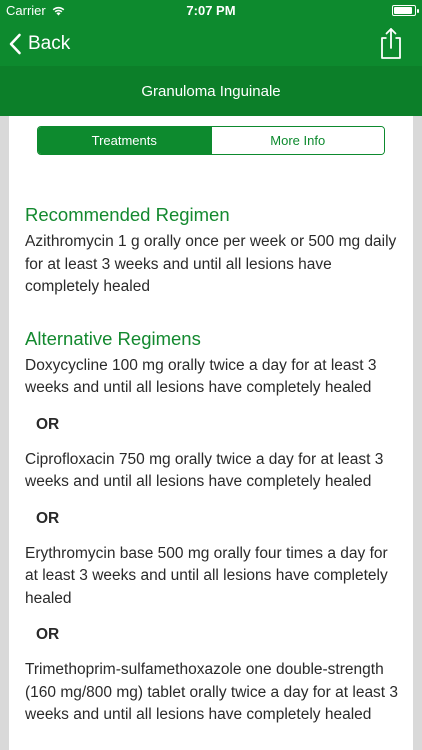 This screenshot has width=422, height=750. What do you see at coordinates (127, 214) in the screenshot?
I see `recommended-heading: Recommended Regimen` at bounding box center [127, 214].